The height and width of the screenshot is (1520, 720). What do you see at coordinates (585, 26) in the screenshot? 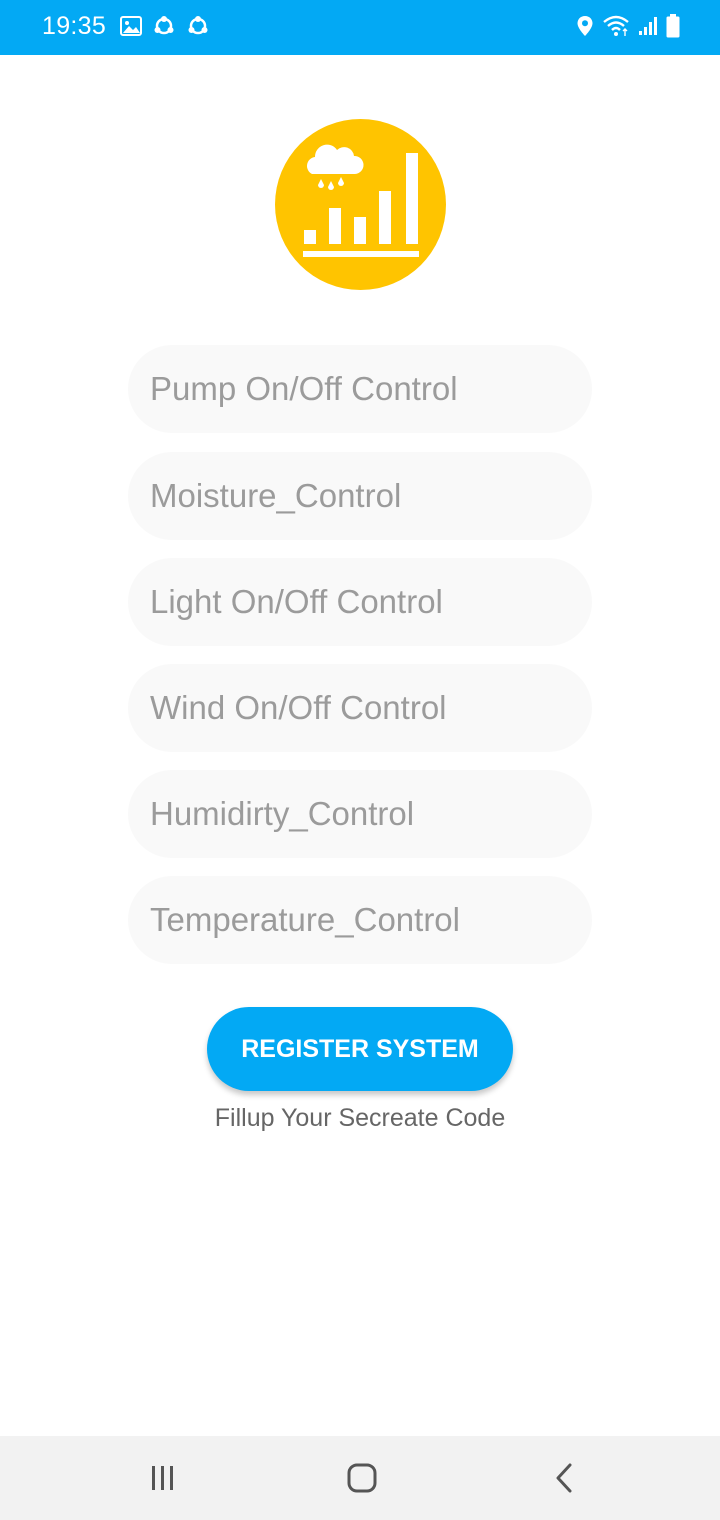
I see `location-icon` at bounding box center [585, 26].